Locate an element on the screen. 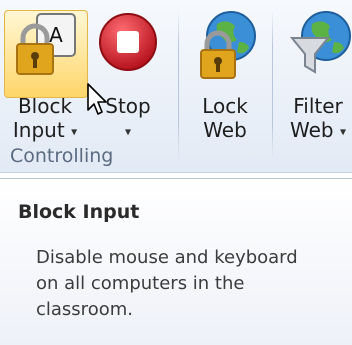  filter-web-icon is located at coordinates (320, 42).